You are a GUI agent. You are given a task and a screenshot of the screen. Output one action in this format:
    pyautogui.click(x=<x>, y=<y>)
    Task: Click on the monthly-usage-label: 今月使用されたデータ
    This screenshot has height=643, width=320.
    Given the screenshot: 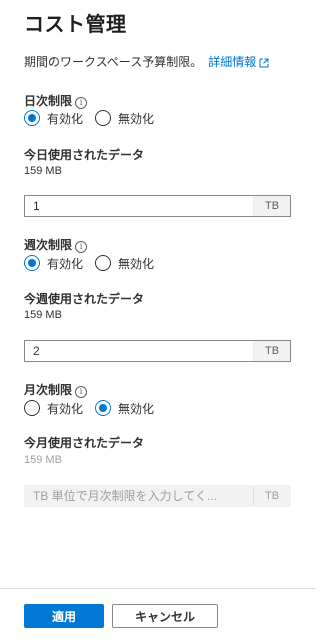 What is the action you would take?
    pyautogui.click(x=84, y=443)
    